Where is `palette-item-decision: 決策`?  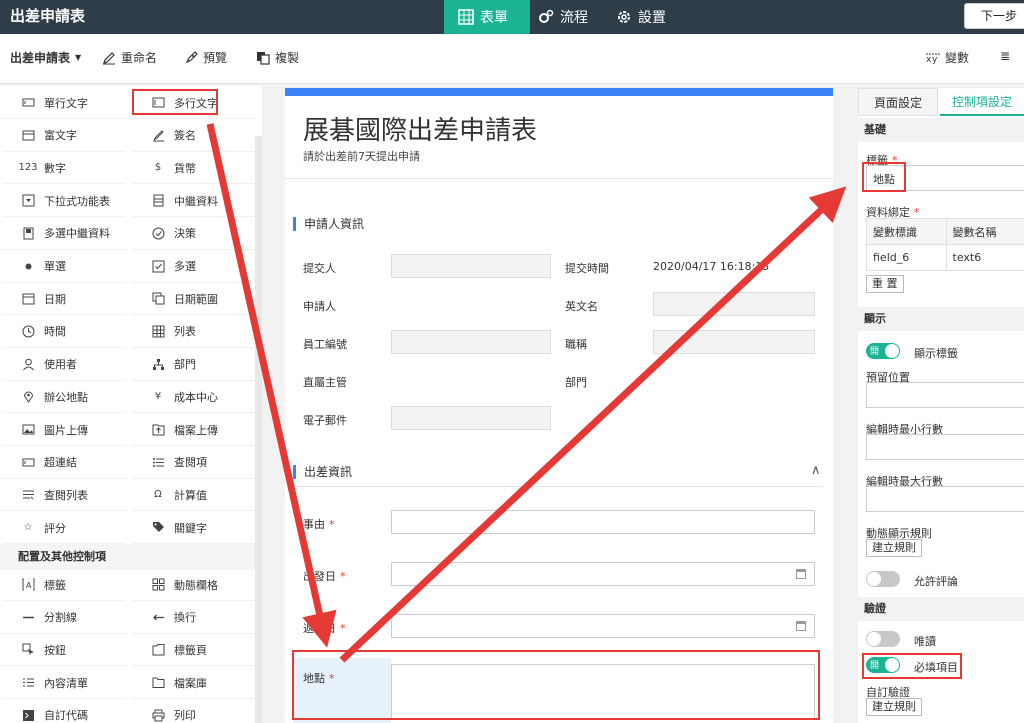 palette-item-decision: 決策 is located at coordinates (194, 234).